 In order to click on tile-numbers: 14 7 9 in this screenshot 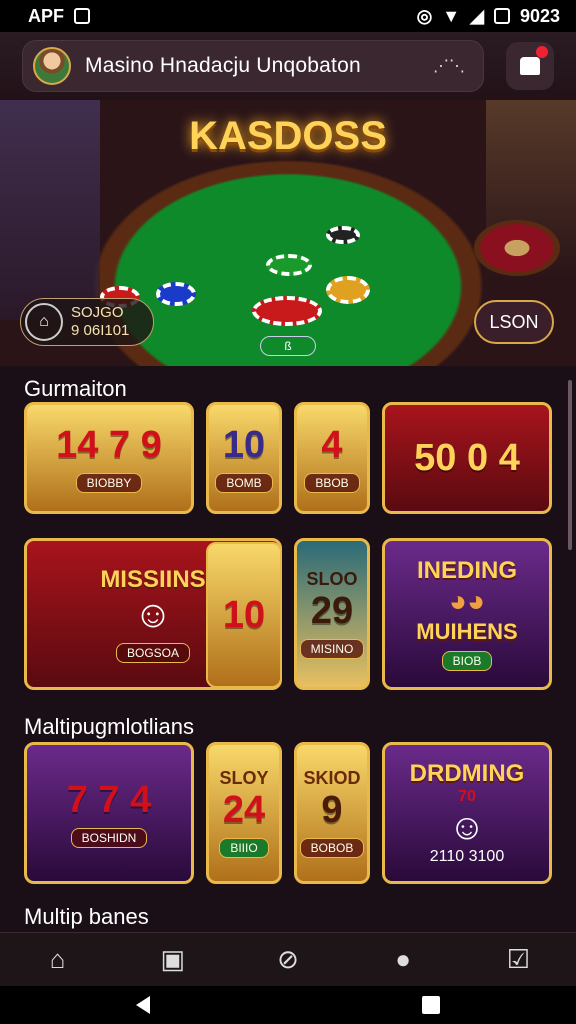, I will do `click(109, 444)`.